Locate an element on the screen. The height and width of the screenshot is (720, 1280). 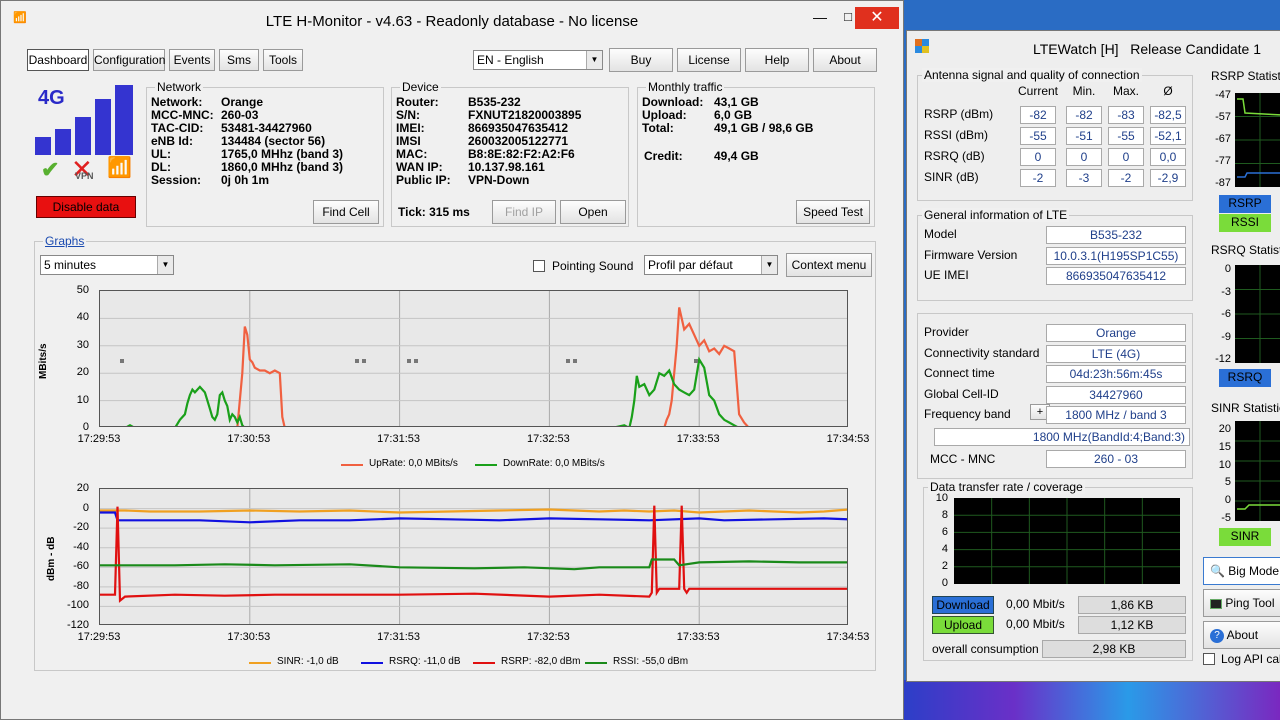
lte-info-label: Global Cell-ID is located at coordinates (961, 393).